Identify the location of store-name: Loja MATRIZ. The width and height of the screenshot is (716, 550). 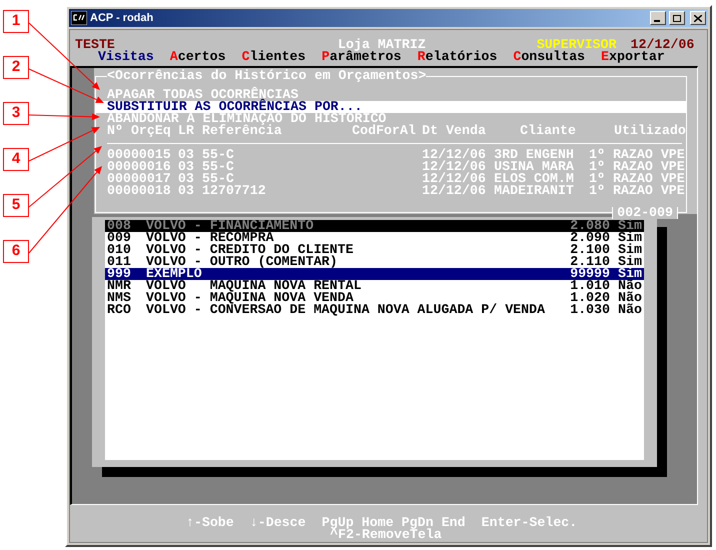
(382, 45).